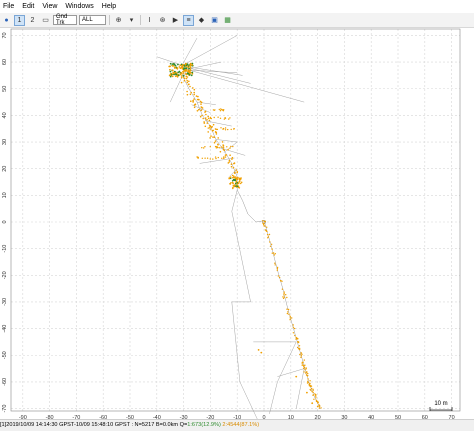  Describe the element at coordinates (109, 20) in the screenshot. I see `toolbar-separator` at that location.